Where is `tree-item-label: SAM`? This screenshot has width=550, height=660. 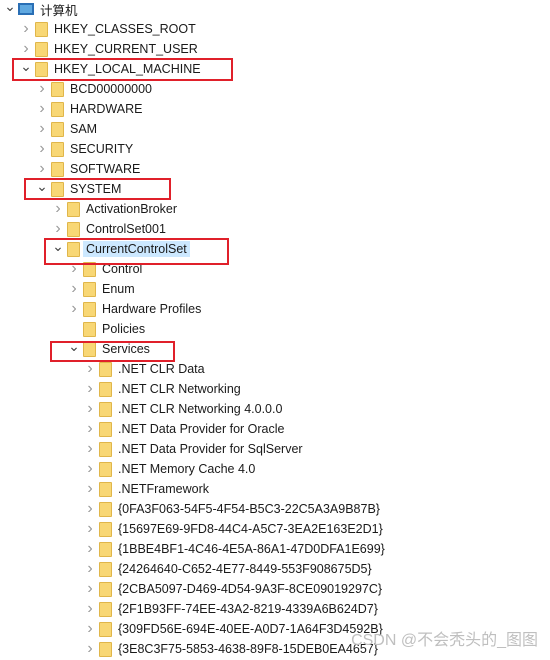
tree-item-label: SAM is located at coordinates (84, 129).